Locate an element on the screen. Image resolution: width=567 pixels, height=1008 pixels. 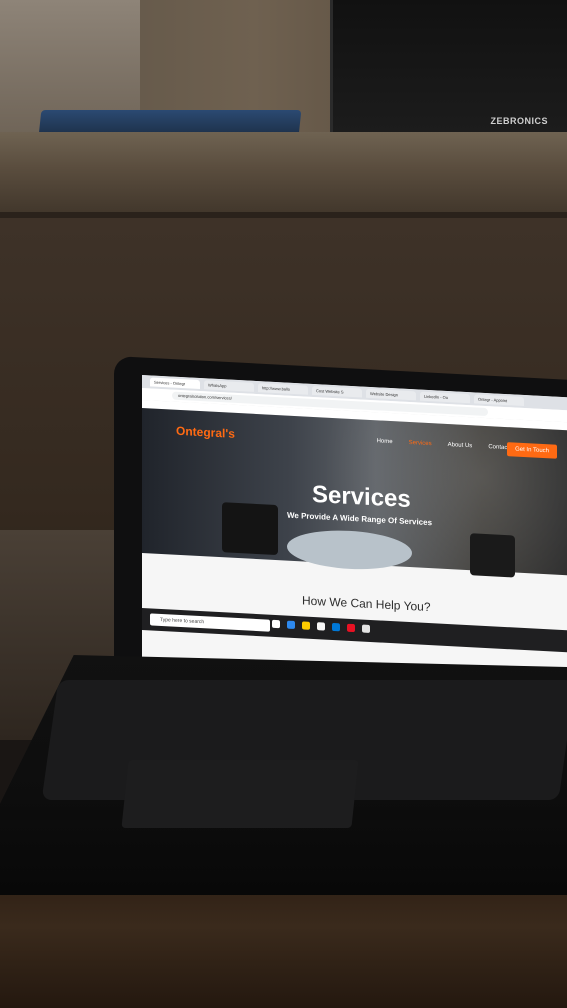
nav-services: Services is located at coordinates (420, 443).